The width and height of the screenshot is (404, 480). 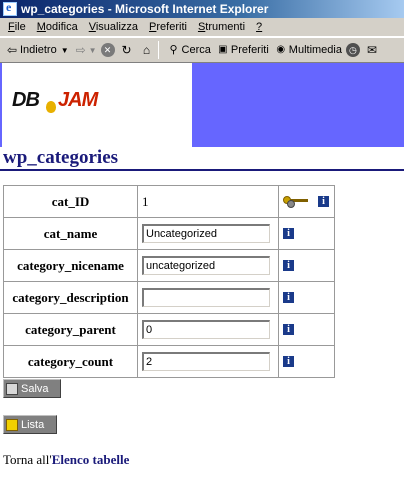 What do you see at coordinates (70, 201) in the screenshot?
I see `field-label: cat_ID` at bounding box center [70, 201].